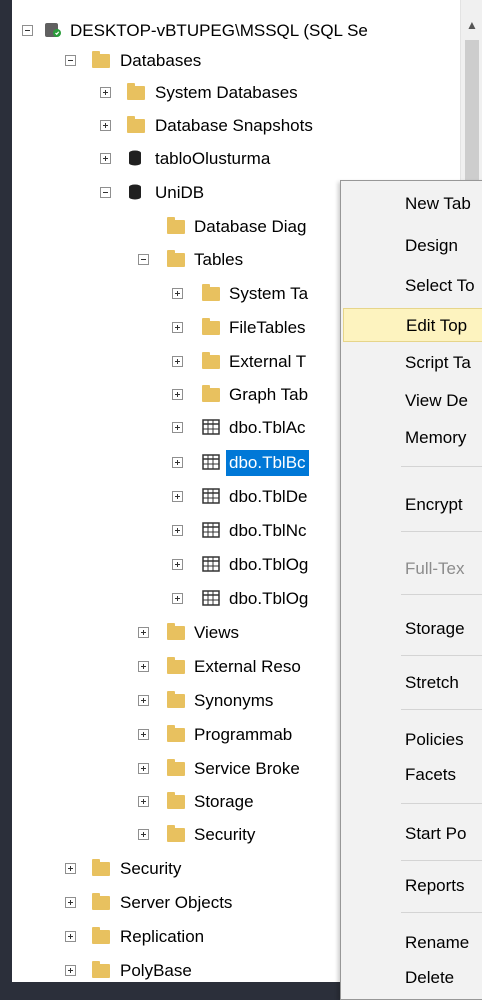  I want to click on menu-item-script-table: Script Ta, so click(412, 363).